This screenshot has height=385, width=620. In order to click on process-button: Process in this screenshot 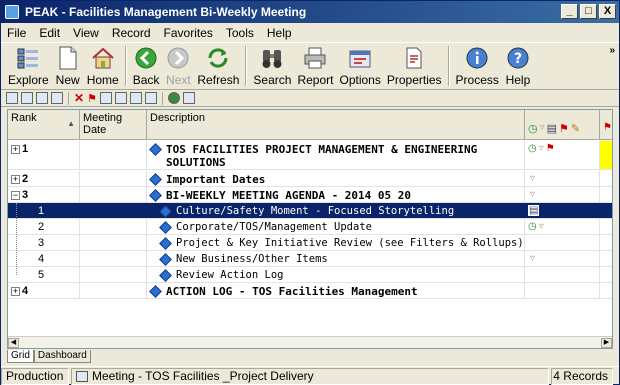, I will do `click(477, 66)`.